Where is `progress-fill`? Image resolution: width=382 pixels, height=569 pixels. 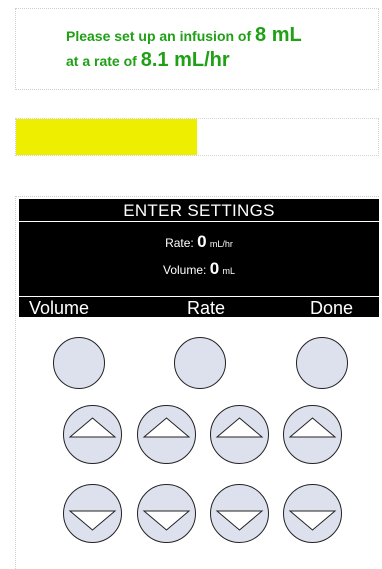
progress-fill is located at coordinates (106, 137).